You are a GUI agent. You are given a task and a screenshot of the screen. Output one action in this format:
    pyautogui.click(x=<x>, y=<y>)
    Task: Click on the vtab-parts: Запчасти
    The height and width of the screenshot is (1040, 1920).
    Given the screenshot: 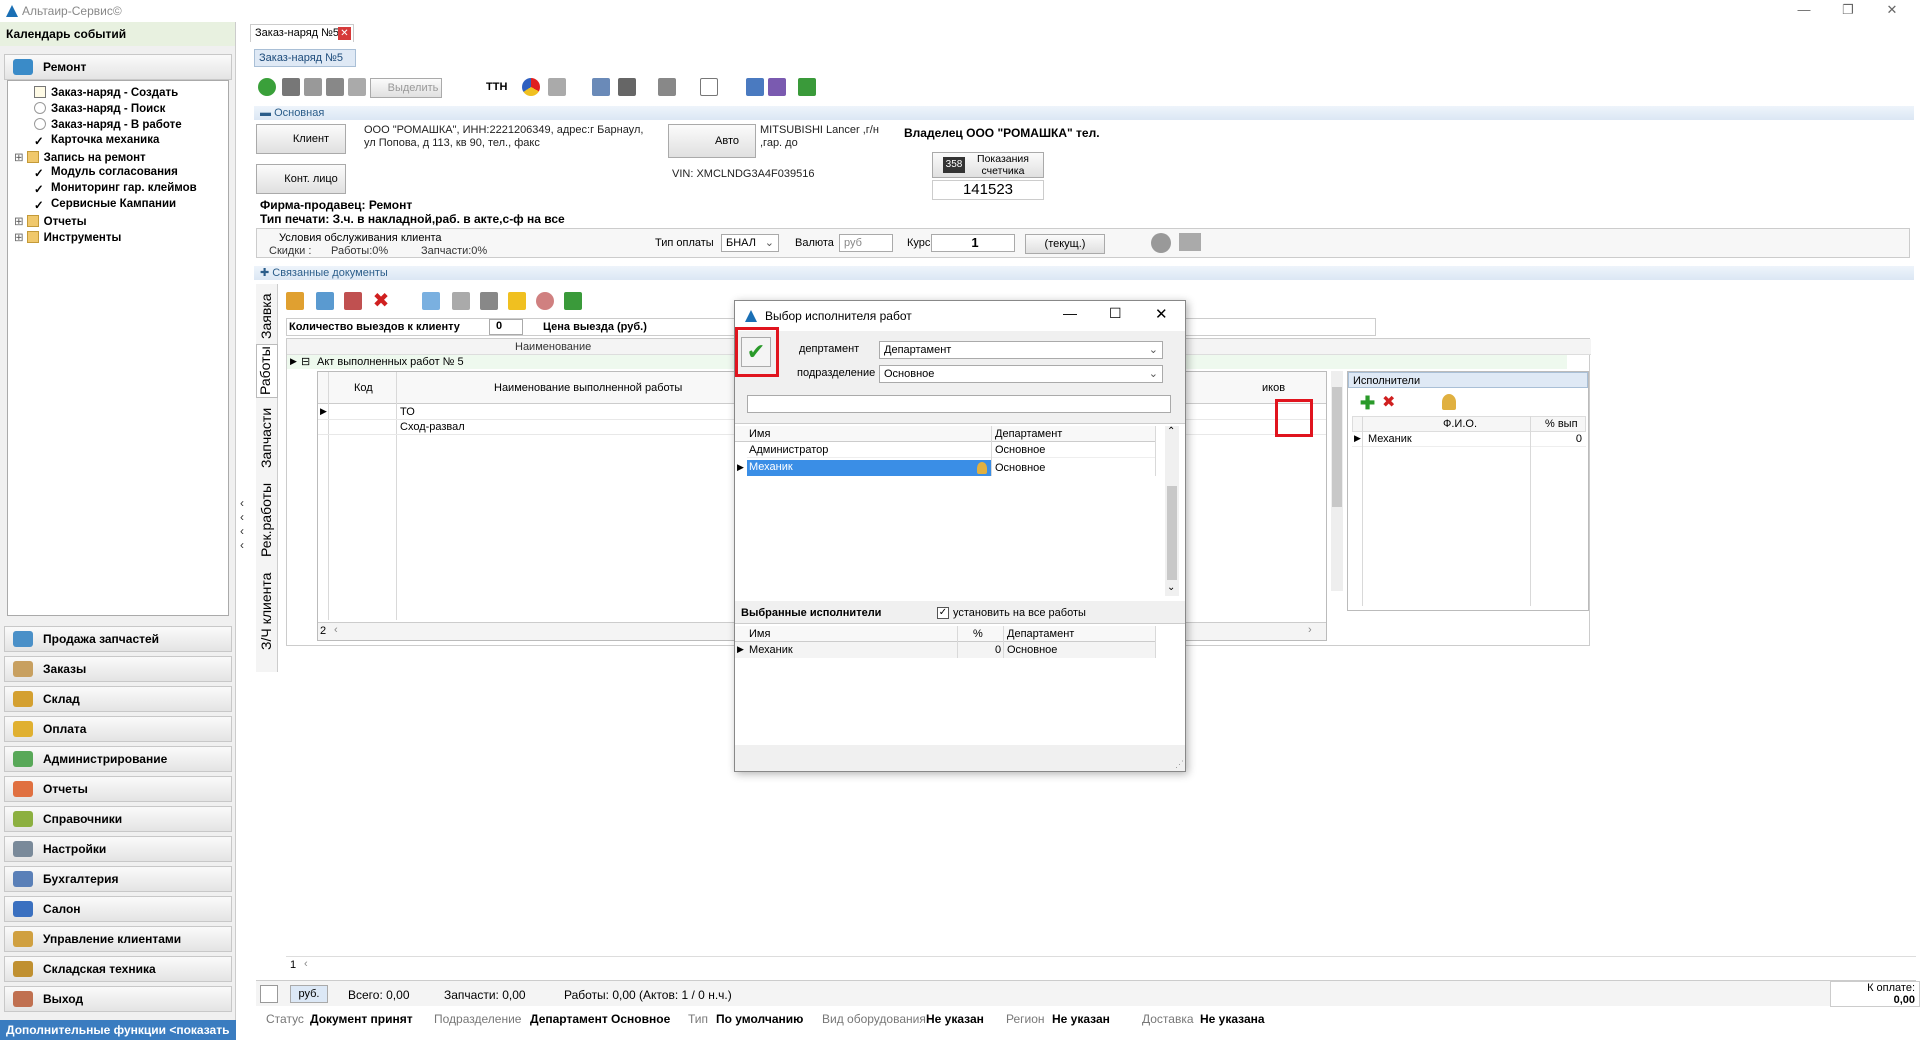 What is the action you would take?
    pyautogui.click(x=266, y=438)
    